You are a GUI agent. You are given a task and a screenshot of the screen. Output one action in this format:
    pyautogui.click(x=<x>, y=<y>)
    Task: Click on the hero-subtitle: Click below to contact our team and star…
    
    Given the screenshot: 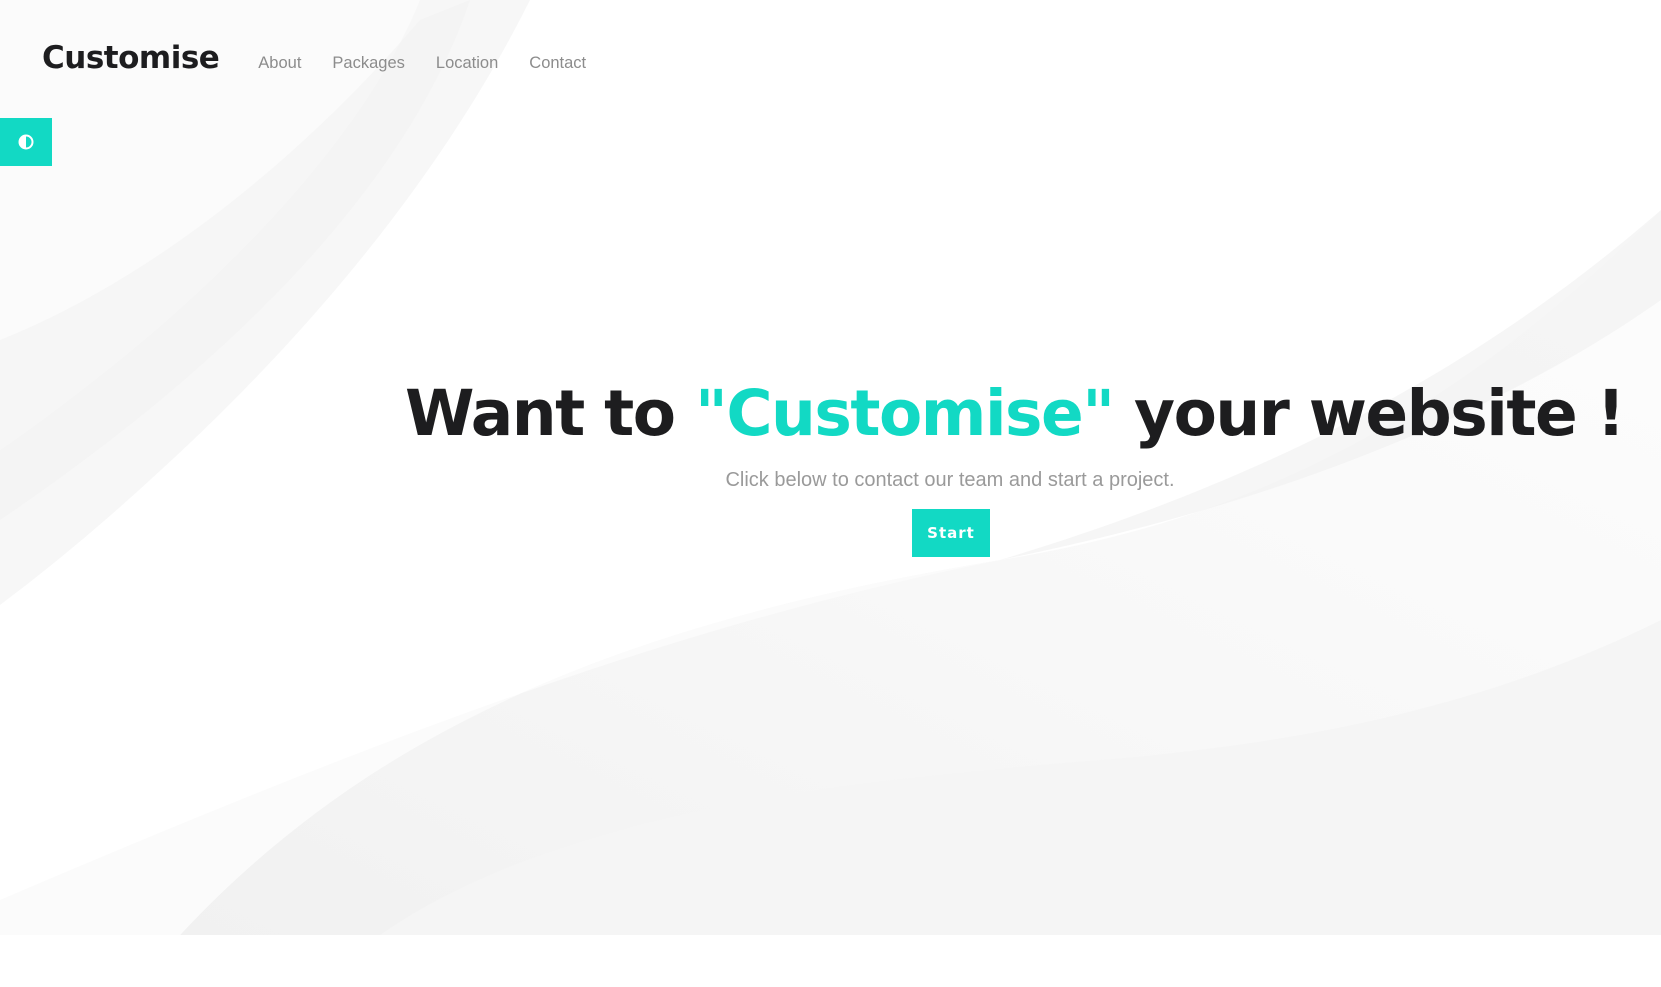 What is the action you would take?
    pyautogui.click(x=950, y=480)
    